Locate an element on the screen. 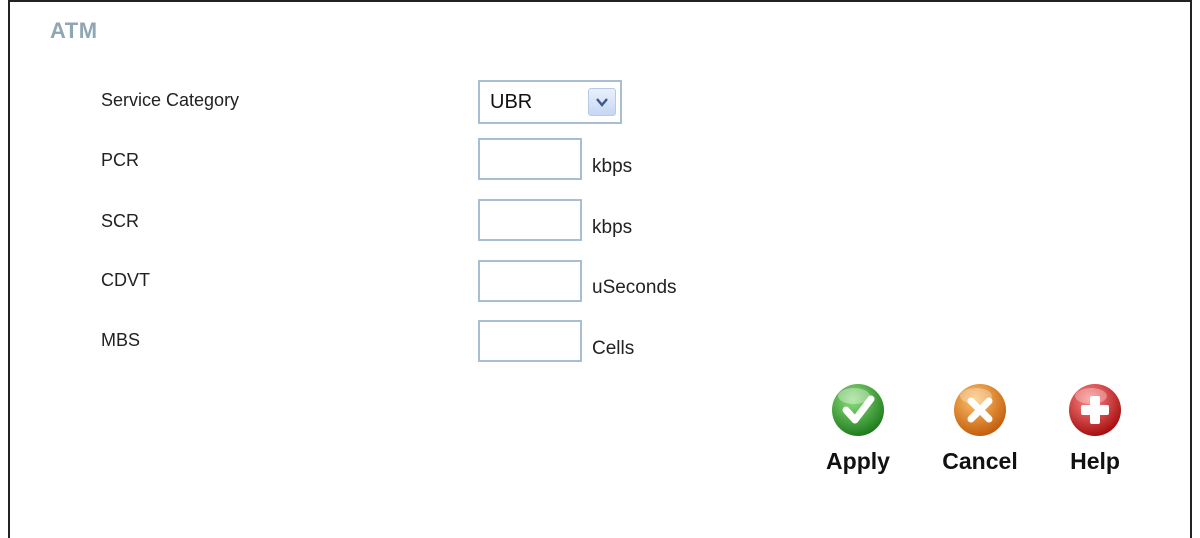  scr-unit: kbps is located at coordinates (612, 227).